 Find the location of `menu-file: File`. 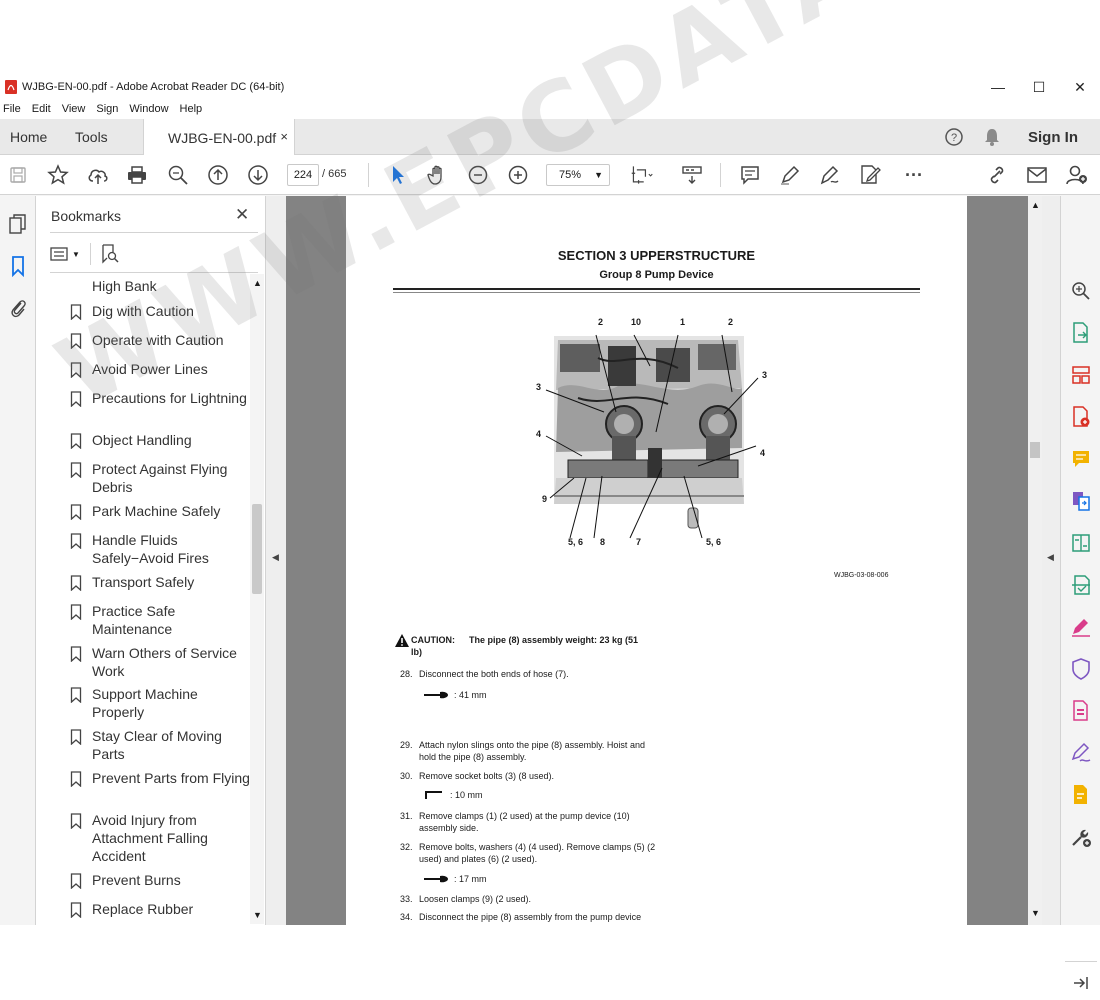

menu-file: File is located at coordinates (12, 109).